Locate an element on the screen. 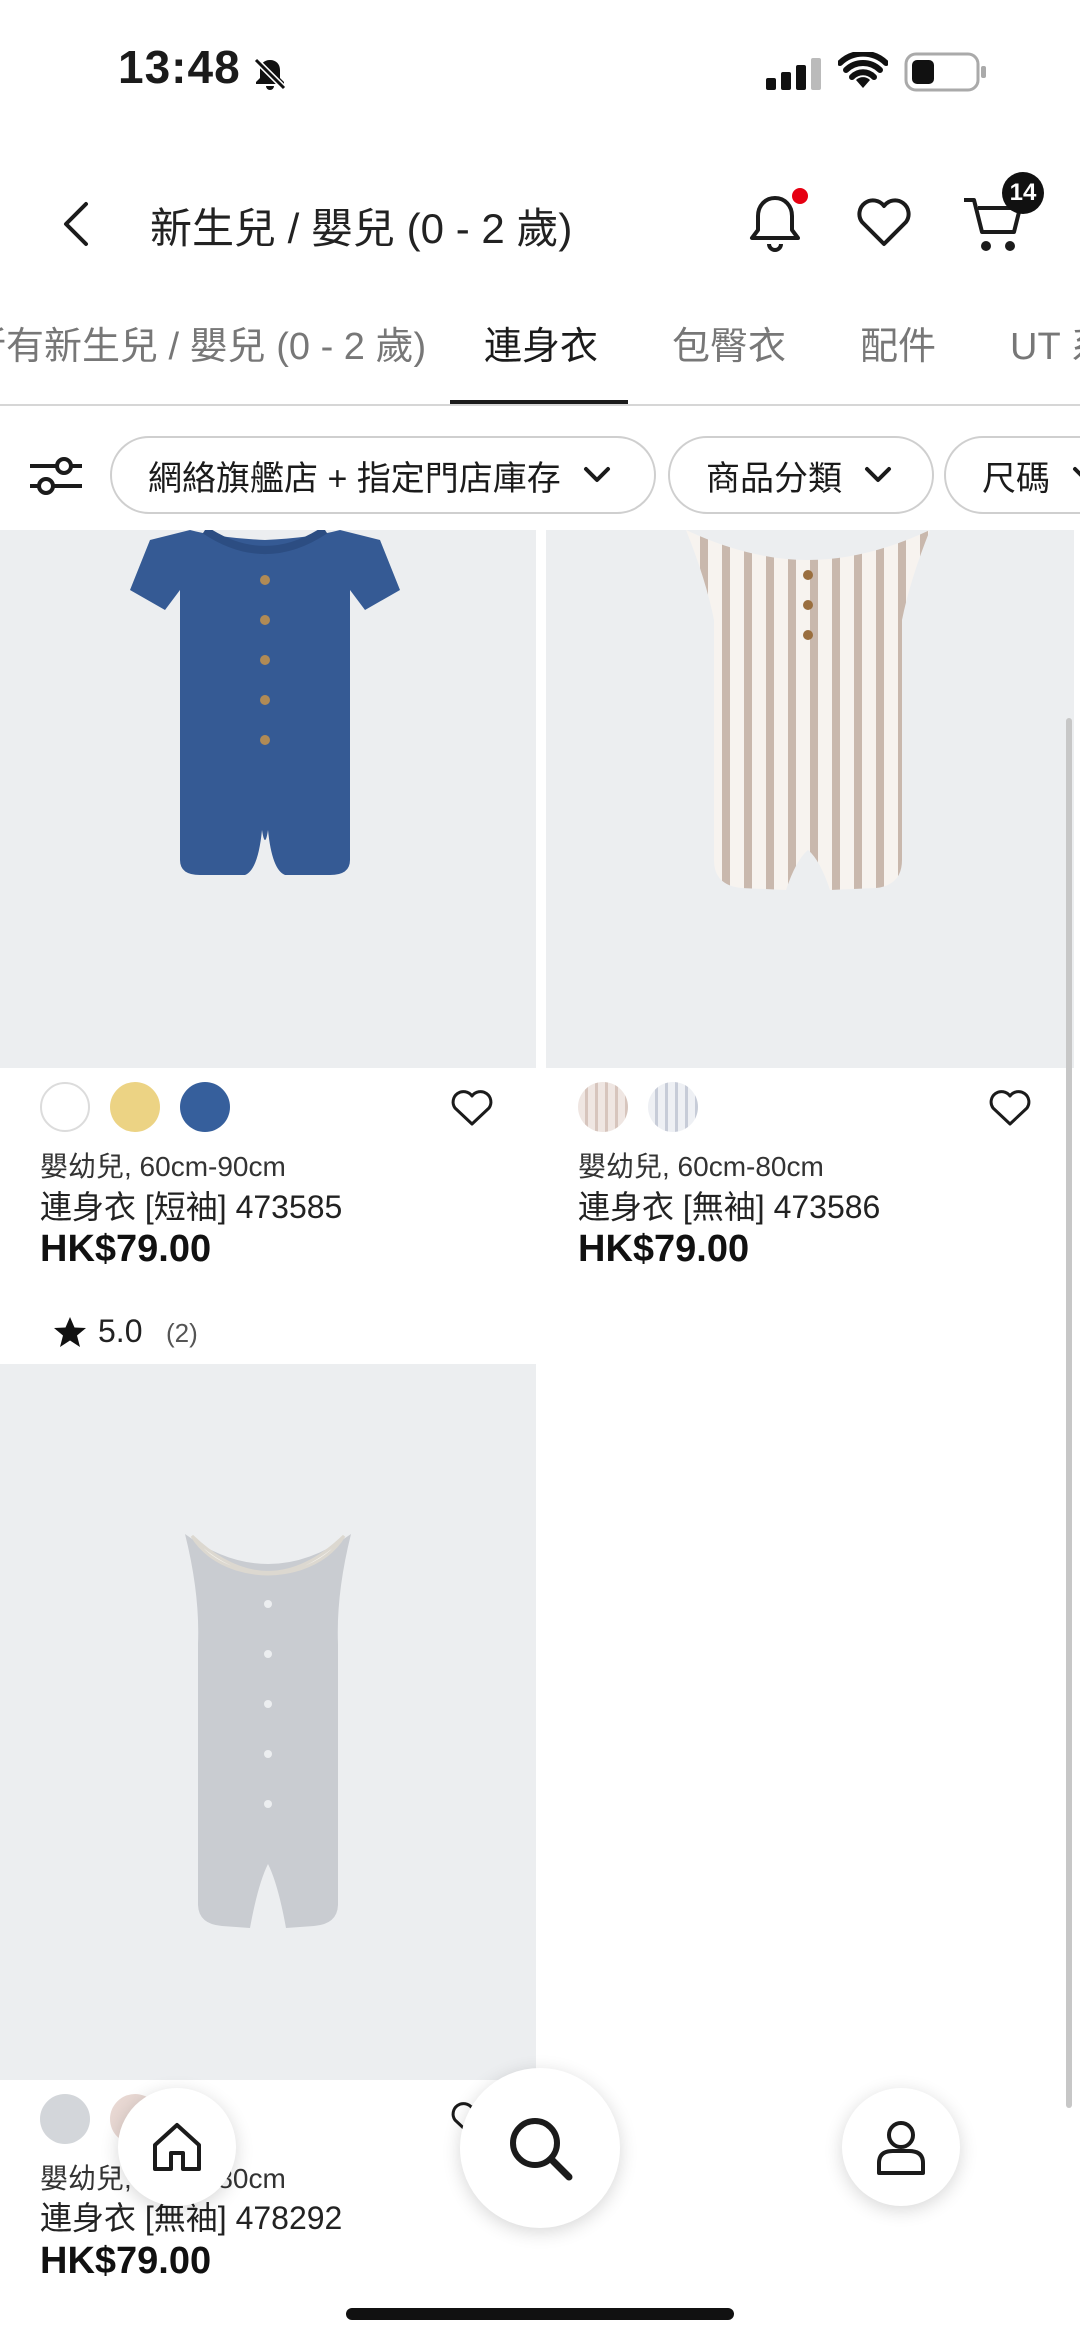 This screenshot has height=2341, width=1080. search-icon is located at coordinates (541, 2149).